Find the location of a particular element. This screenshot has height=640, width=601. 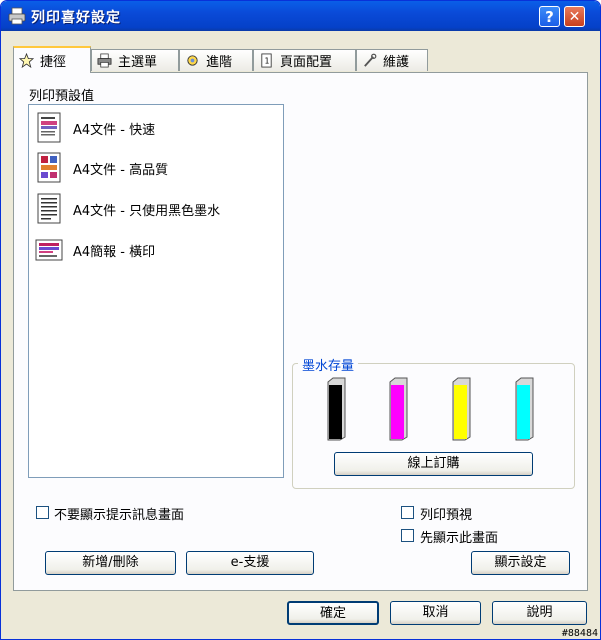

ink-levels-label: 墨水存量 is located at coordinates (328, 364).